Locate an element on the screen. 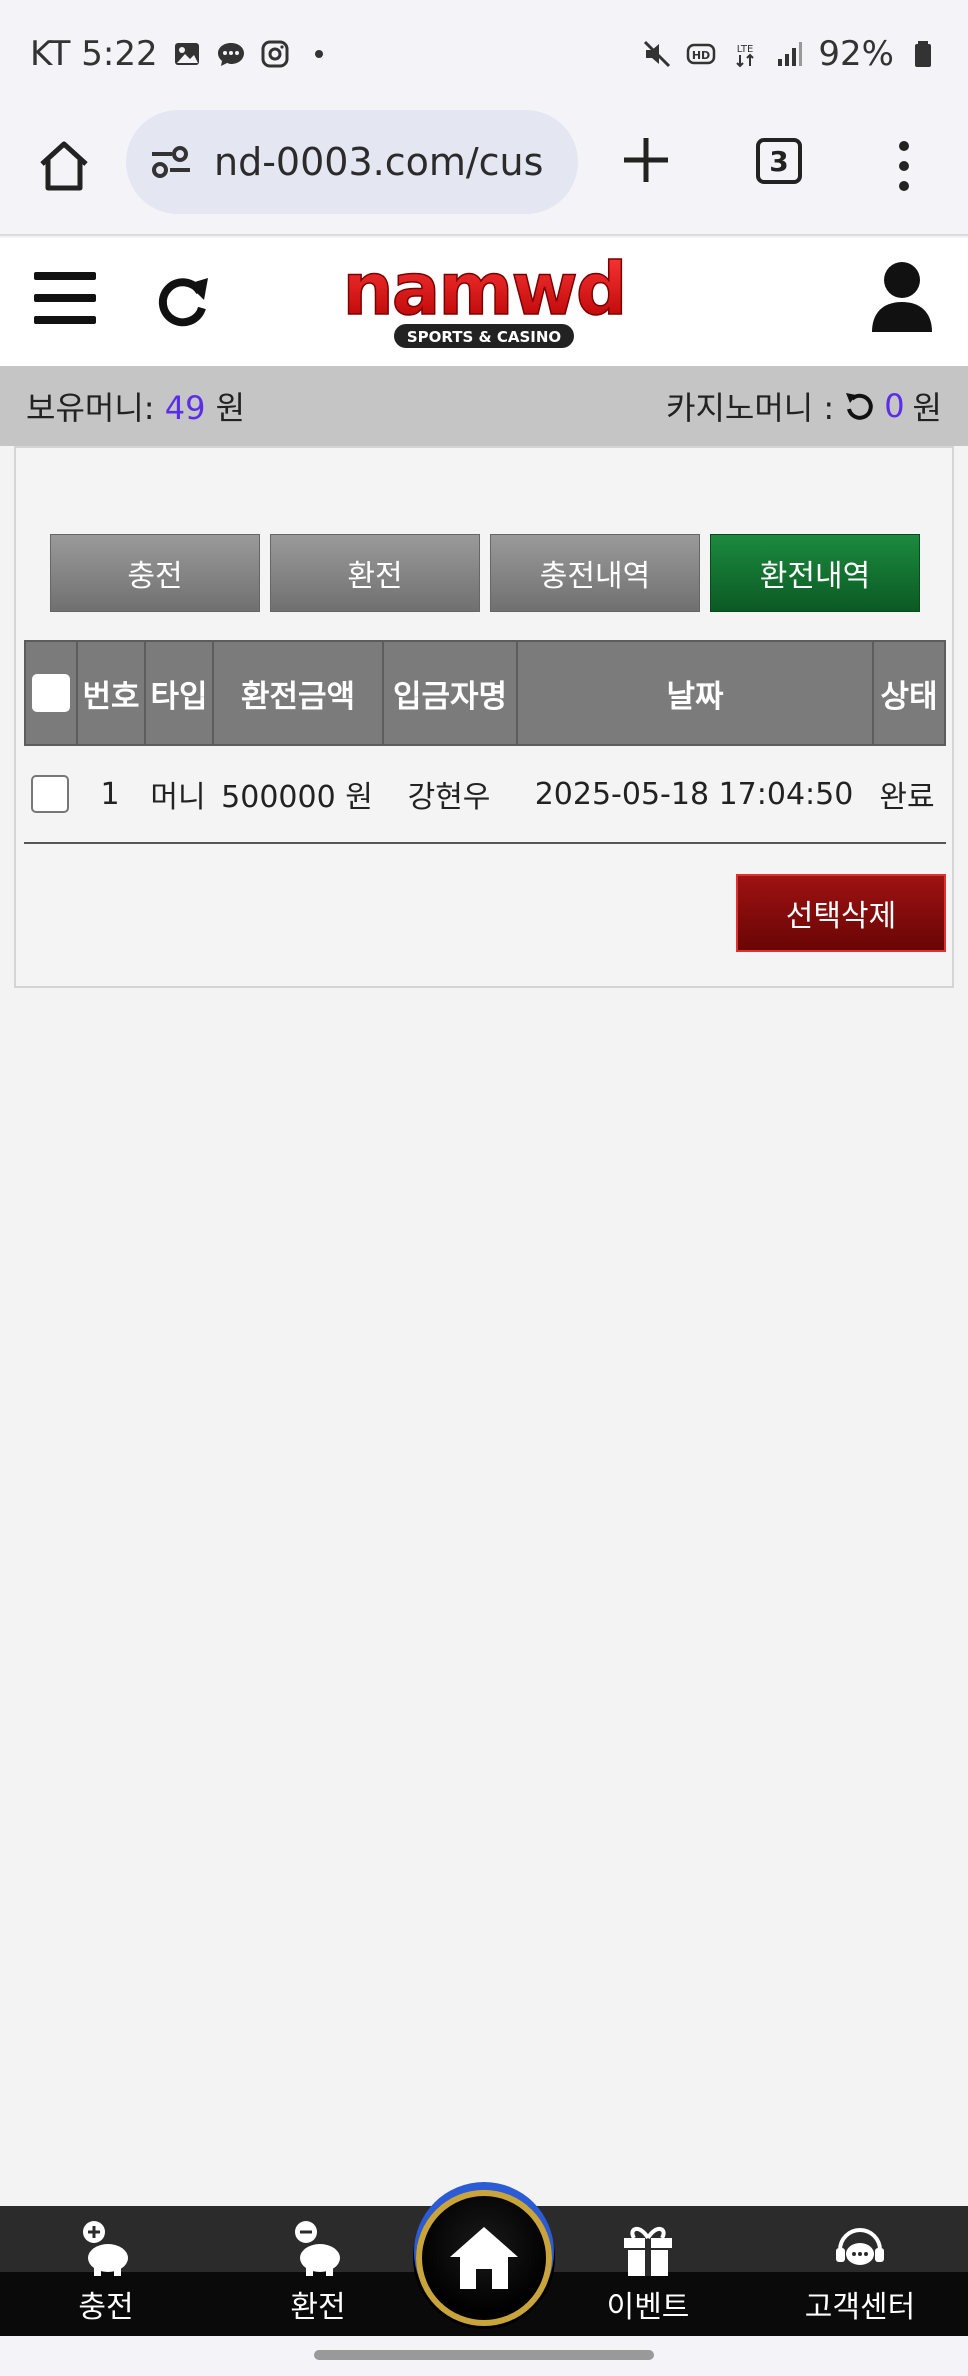 The image size is (968, 2376). tab-charge: 충전 is located at coordinates (155, 573).